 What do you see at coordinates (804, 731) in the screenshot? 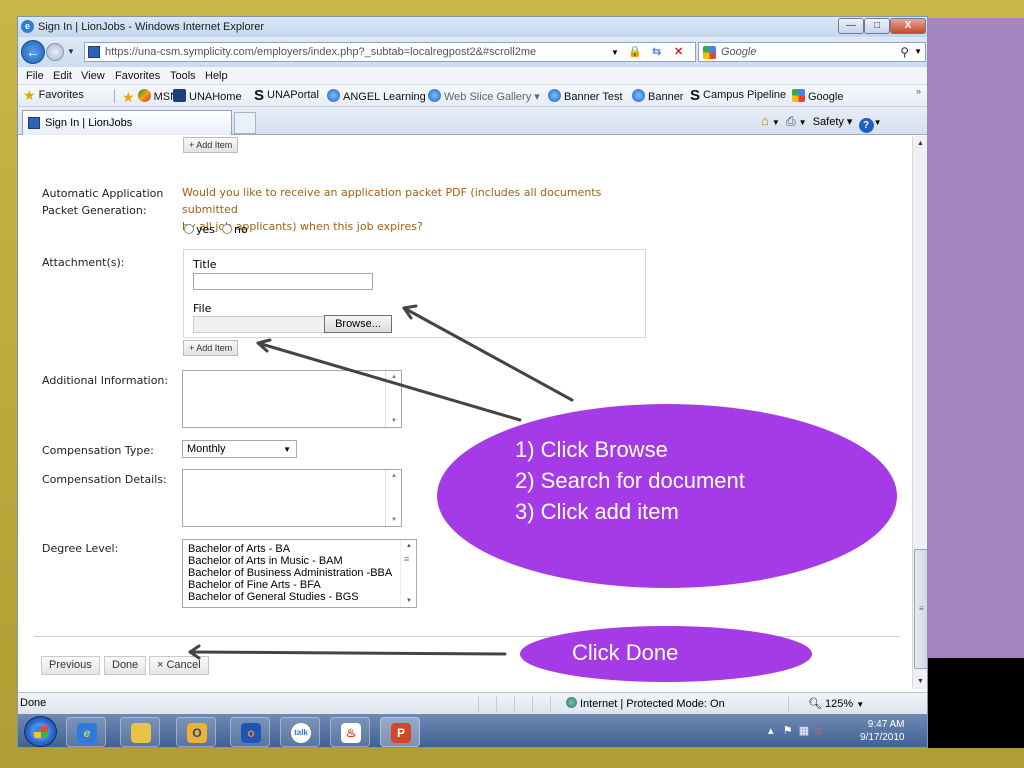
I see `network-icon: ▦` at bounding box center [804, 731].